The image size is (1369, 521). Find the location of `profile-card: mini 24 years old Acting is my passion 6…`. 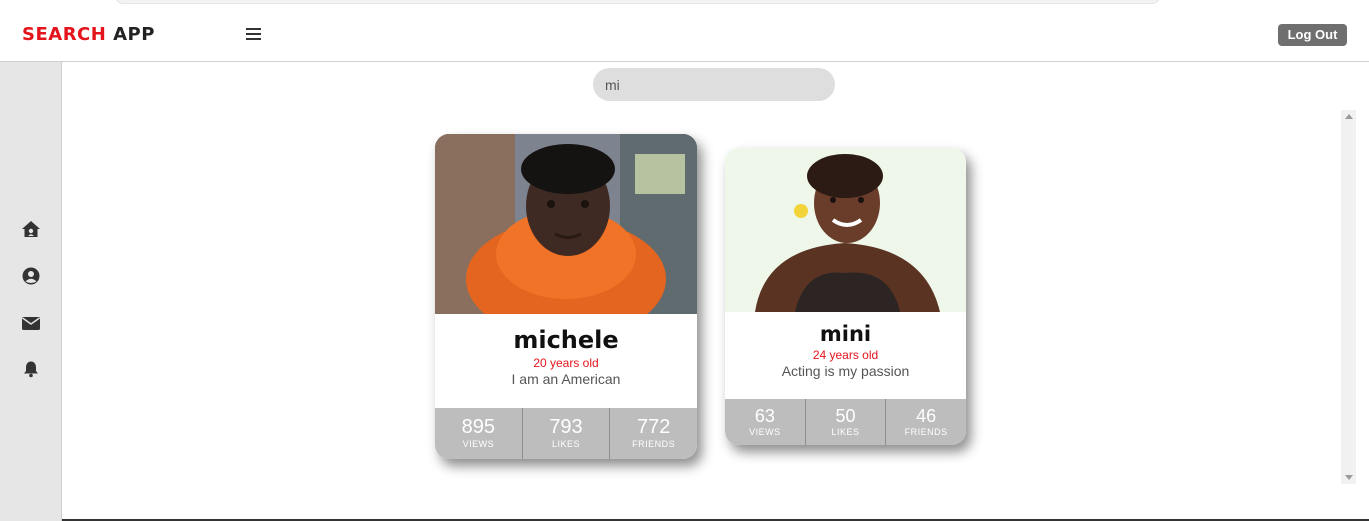

profile-card: mini 24 years old Acting is my passion 6… is located at coordinates (845, 296).